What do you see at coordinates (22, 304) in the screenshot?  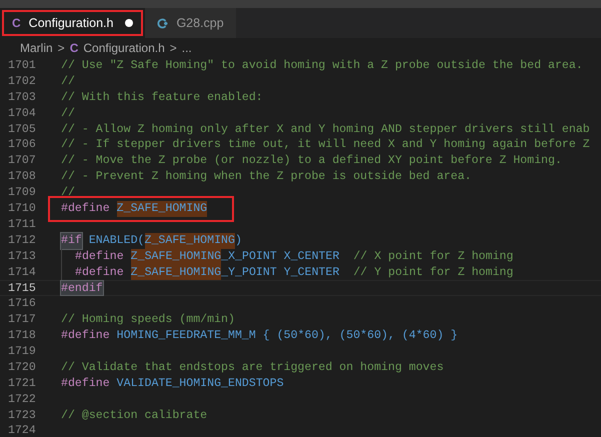 I see `line-number: 1716` at bounding box center [22, 304].